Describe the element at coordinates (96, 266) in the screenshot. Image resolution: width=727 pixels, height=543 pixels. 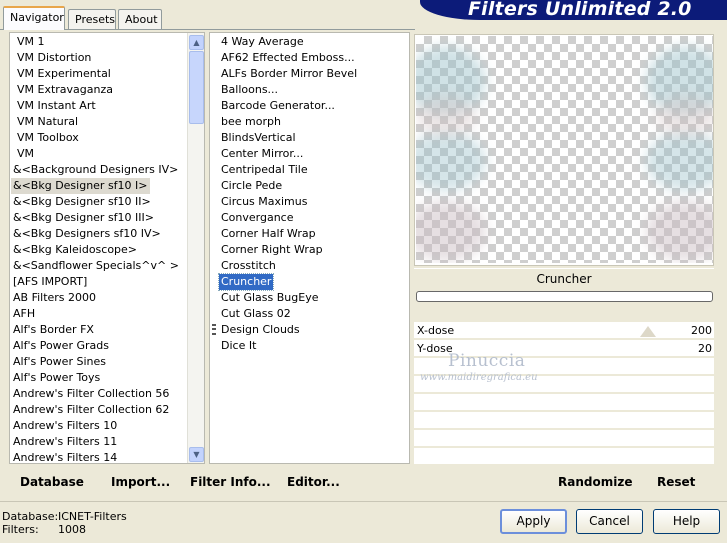
I see `category-item: &<Sandflower Specials^v^ >` at that location.